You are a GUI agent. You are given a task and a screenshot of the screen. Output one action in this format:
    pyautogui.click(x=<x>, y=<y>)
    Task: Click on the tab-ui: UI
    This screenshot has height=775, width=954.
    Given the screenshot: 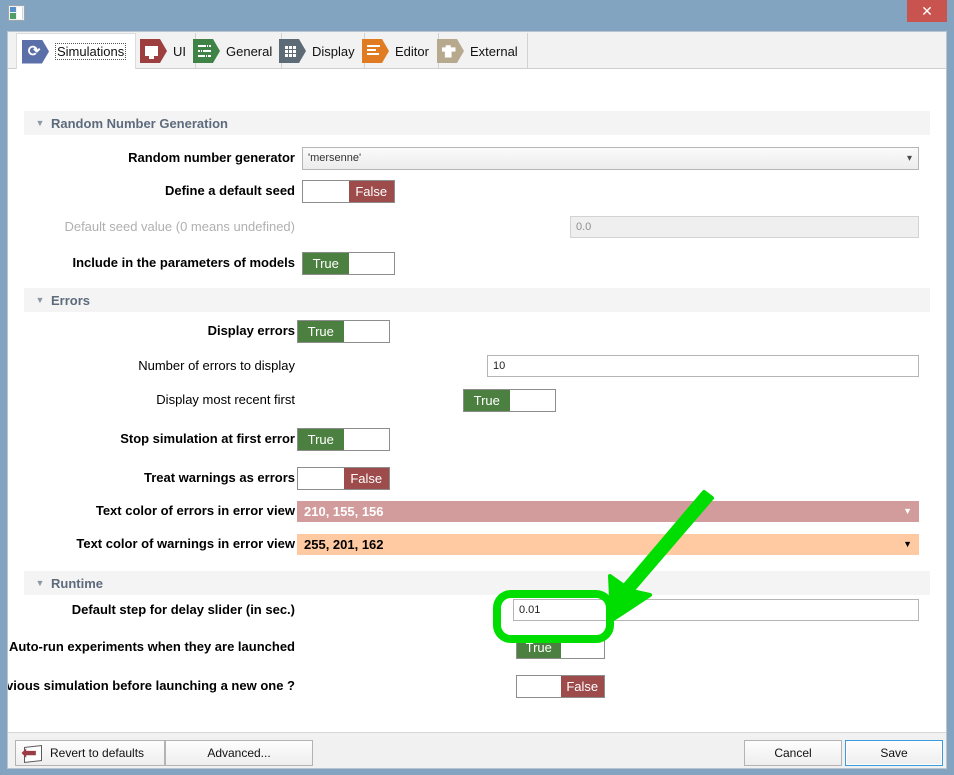 What is the action you would take?
    pyautogui.click(x=165, y=51)
    